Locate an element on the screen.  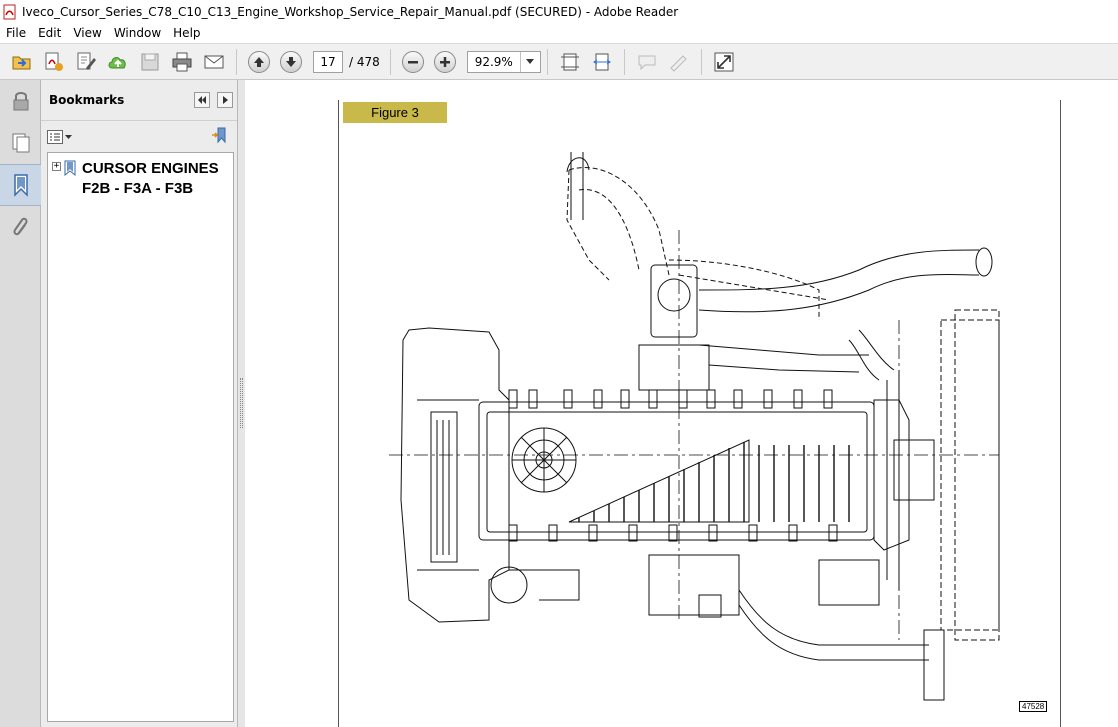
minus-icon is located at coordinates (412, 61).